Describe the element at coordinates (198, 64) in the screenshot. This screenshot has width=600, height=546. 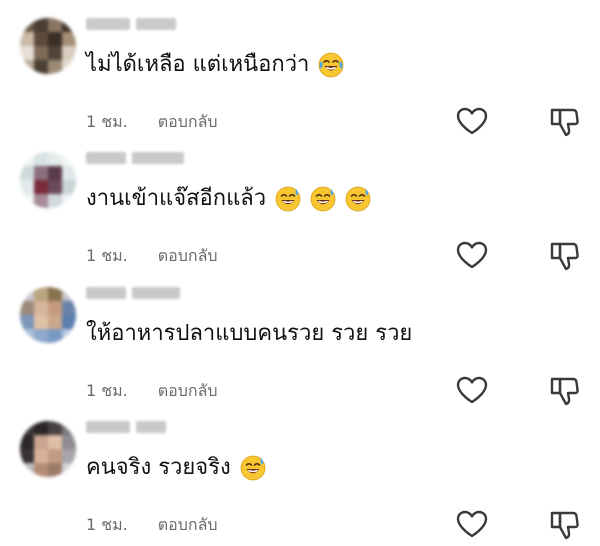
I see `comment-text-body: ไม่ได้เหลือ แต่เหนือกว่า` at that location.